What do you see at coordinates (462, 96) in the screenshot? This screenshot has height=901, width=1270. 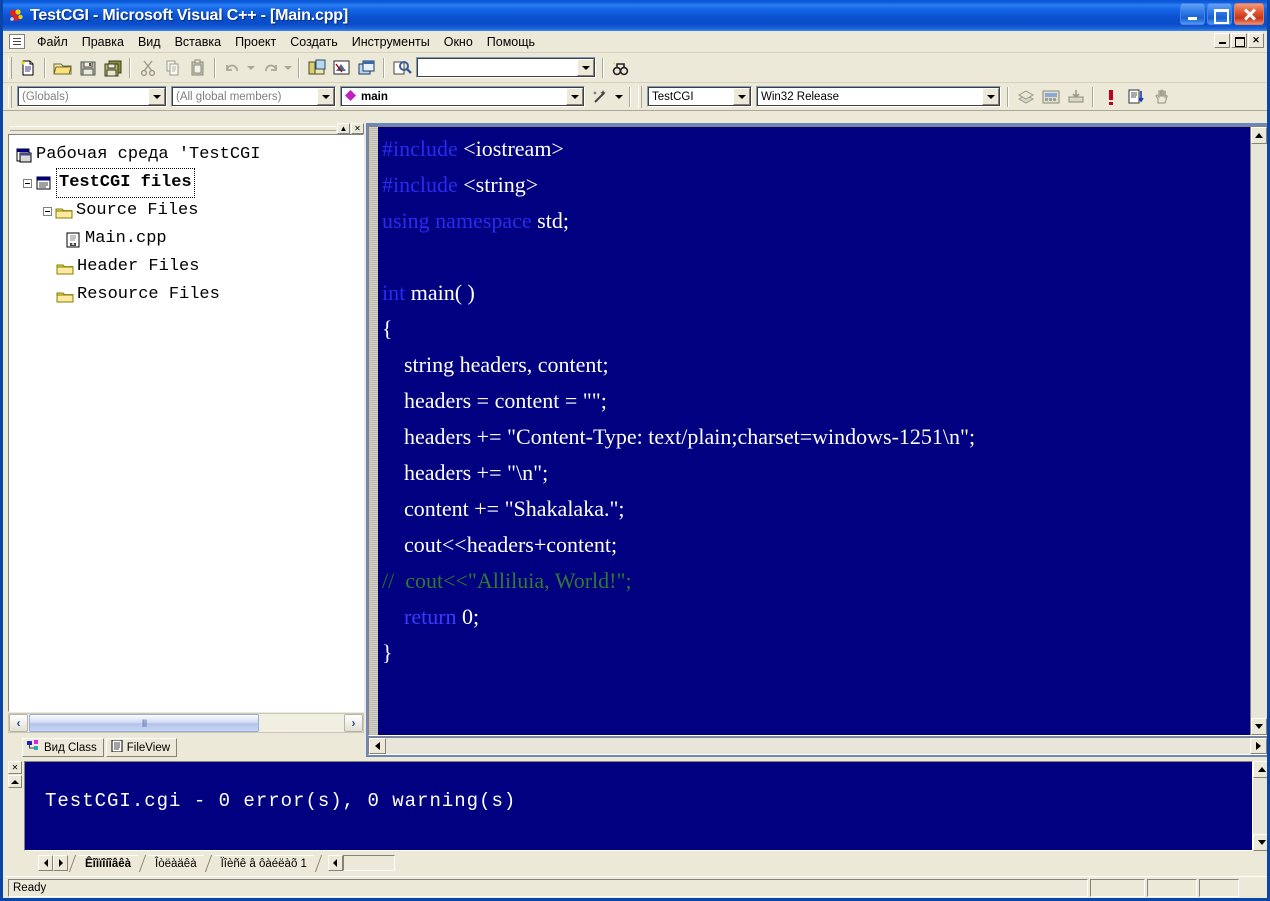 I see `symbol-combo: main` at bounding box center [462, 96].